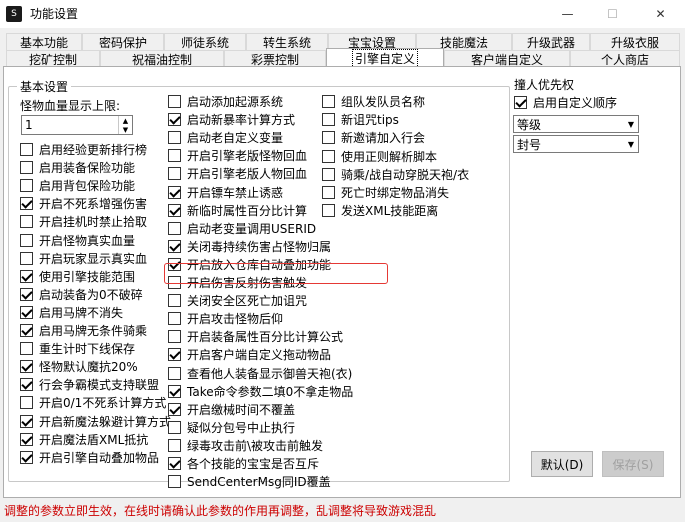 The height and width of the screenshot is (522, 685). What do you see at coordinates (77, 167) in the screenshot?
I see `option-checkbox: 启用装备保险功能` at bounding box center [77, 167].